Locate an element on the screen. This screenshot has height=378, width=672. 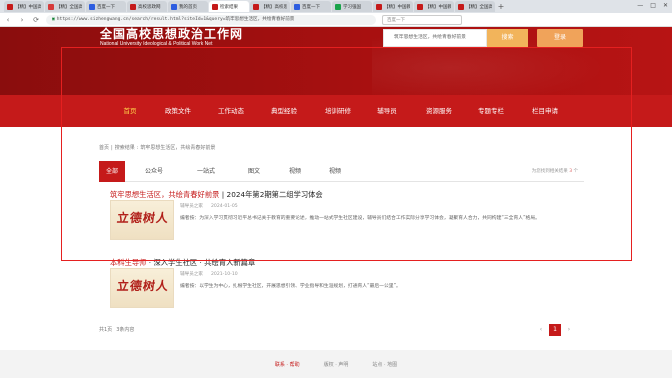
browser-tab: 【精】中国高校思想政治工作网 is located at coordinates (24, 6).